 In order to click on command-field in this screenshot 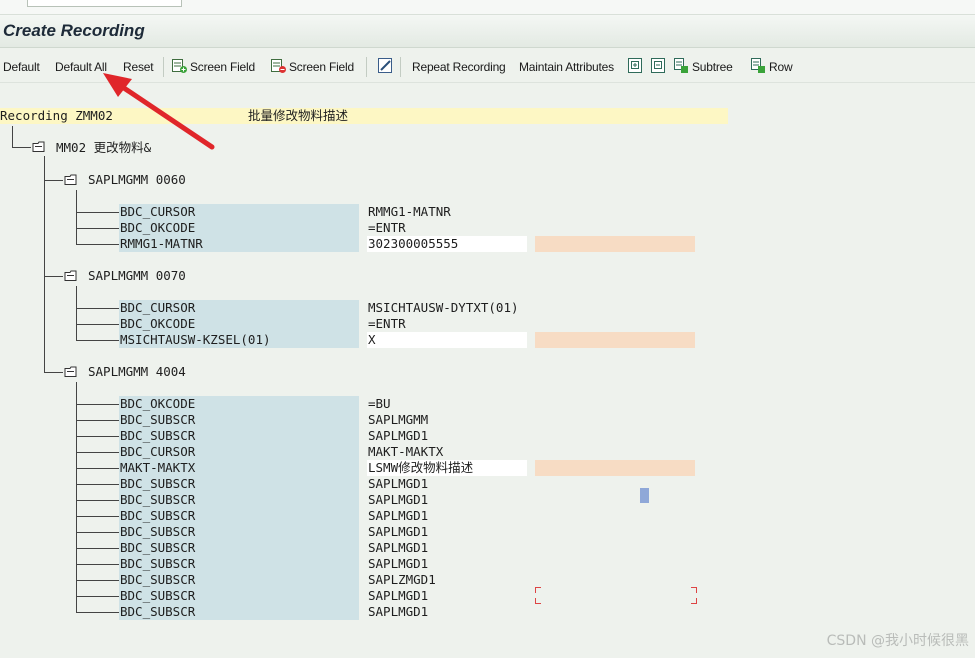, I will do `click(104, 3)`.